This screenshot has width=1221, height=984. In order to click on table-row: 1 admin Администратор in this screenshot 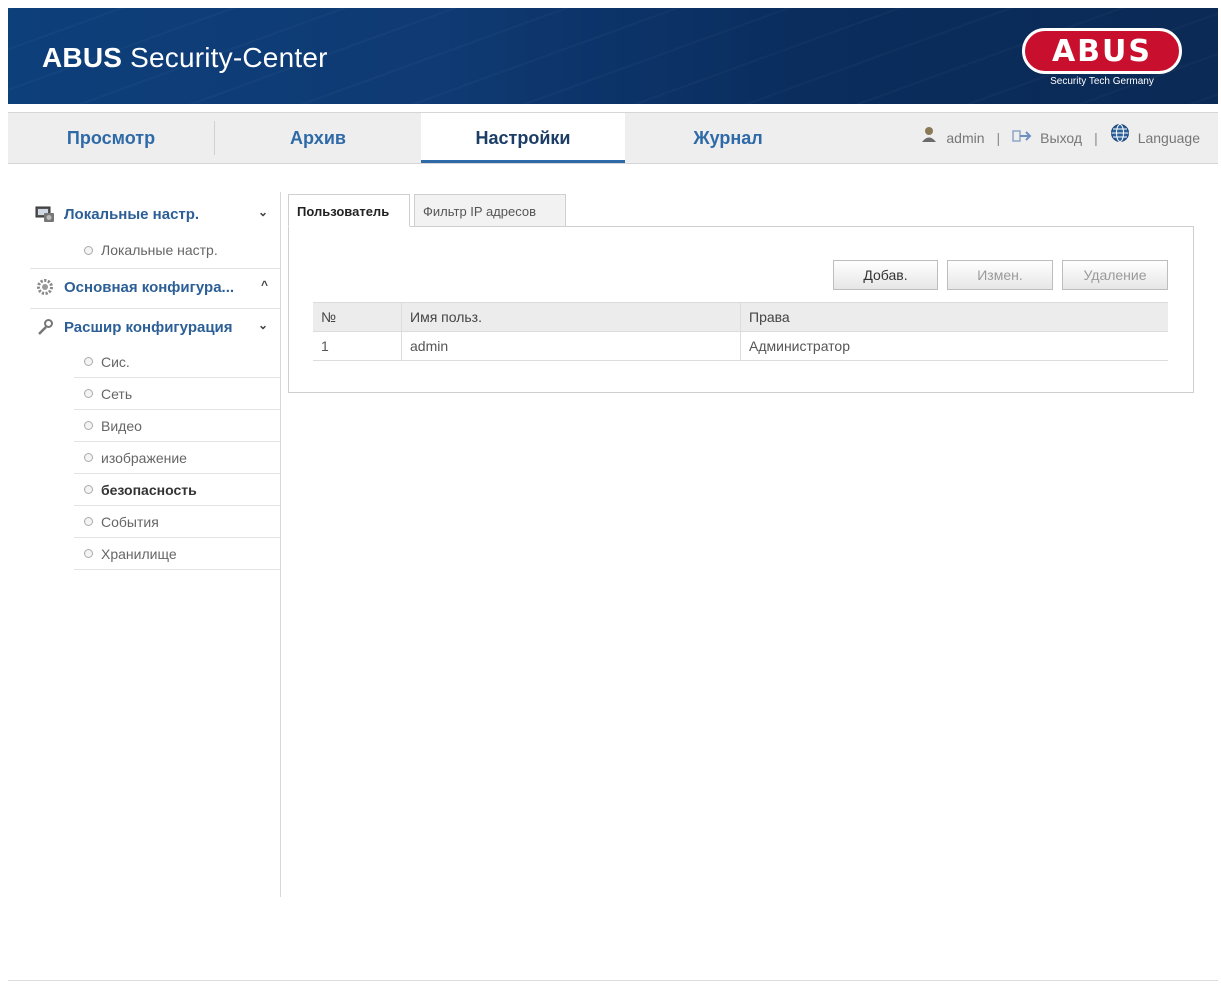, I will do `click(740, 346)`.